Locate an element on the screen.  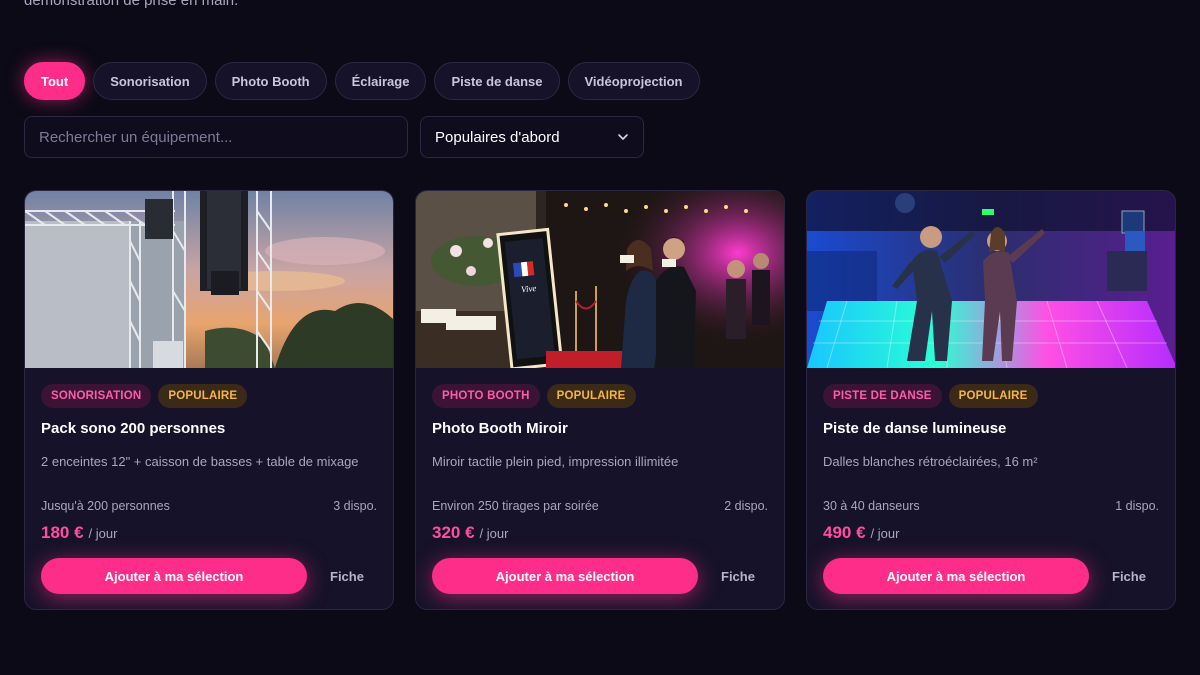
category-badge: PISTE DE DANSE is located at coordinates (882, 396).